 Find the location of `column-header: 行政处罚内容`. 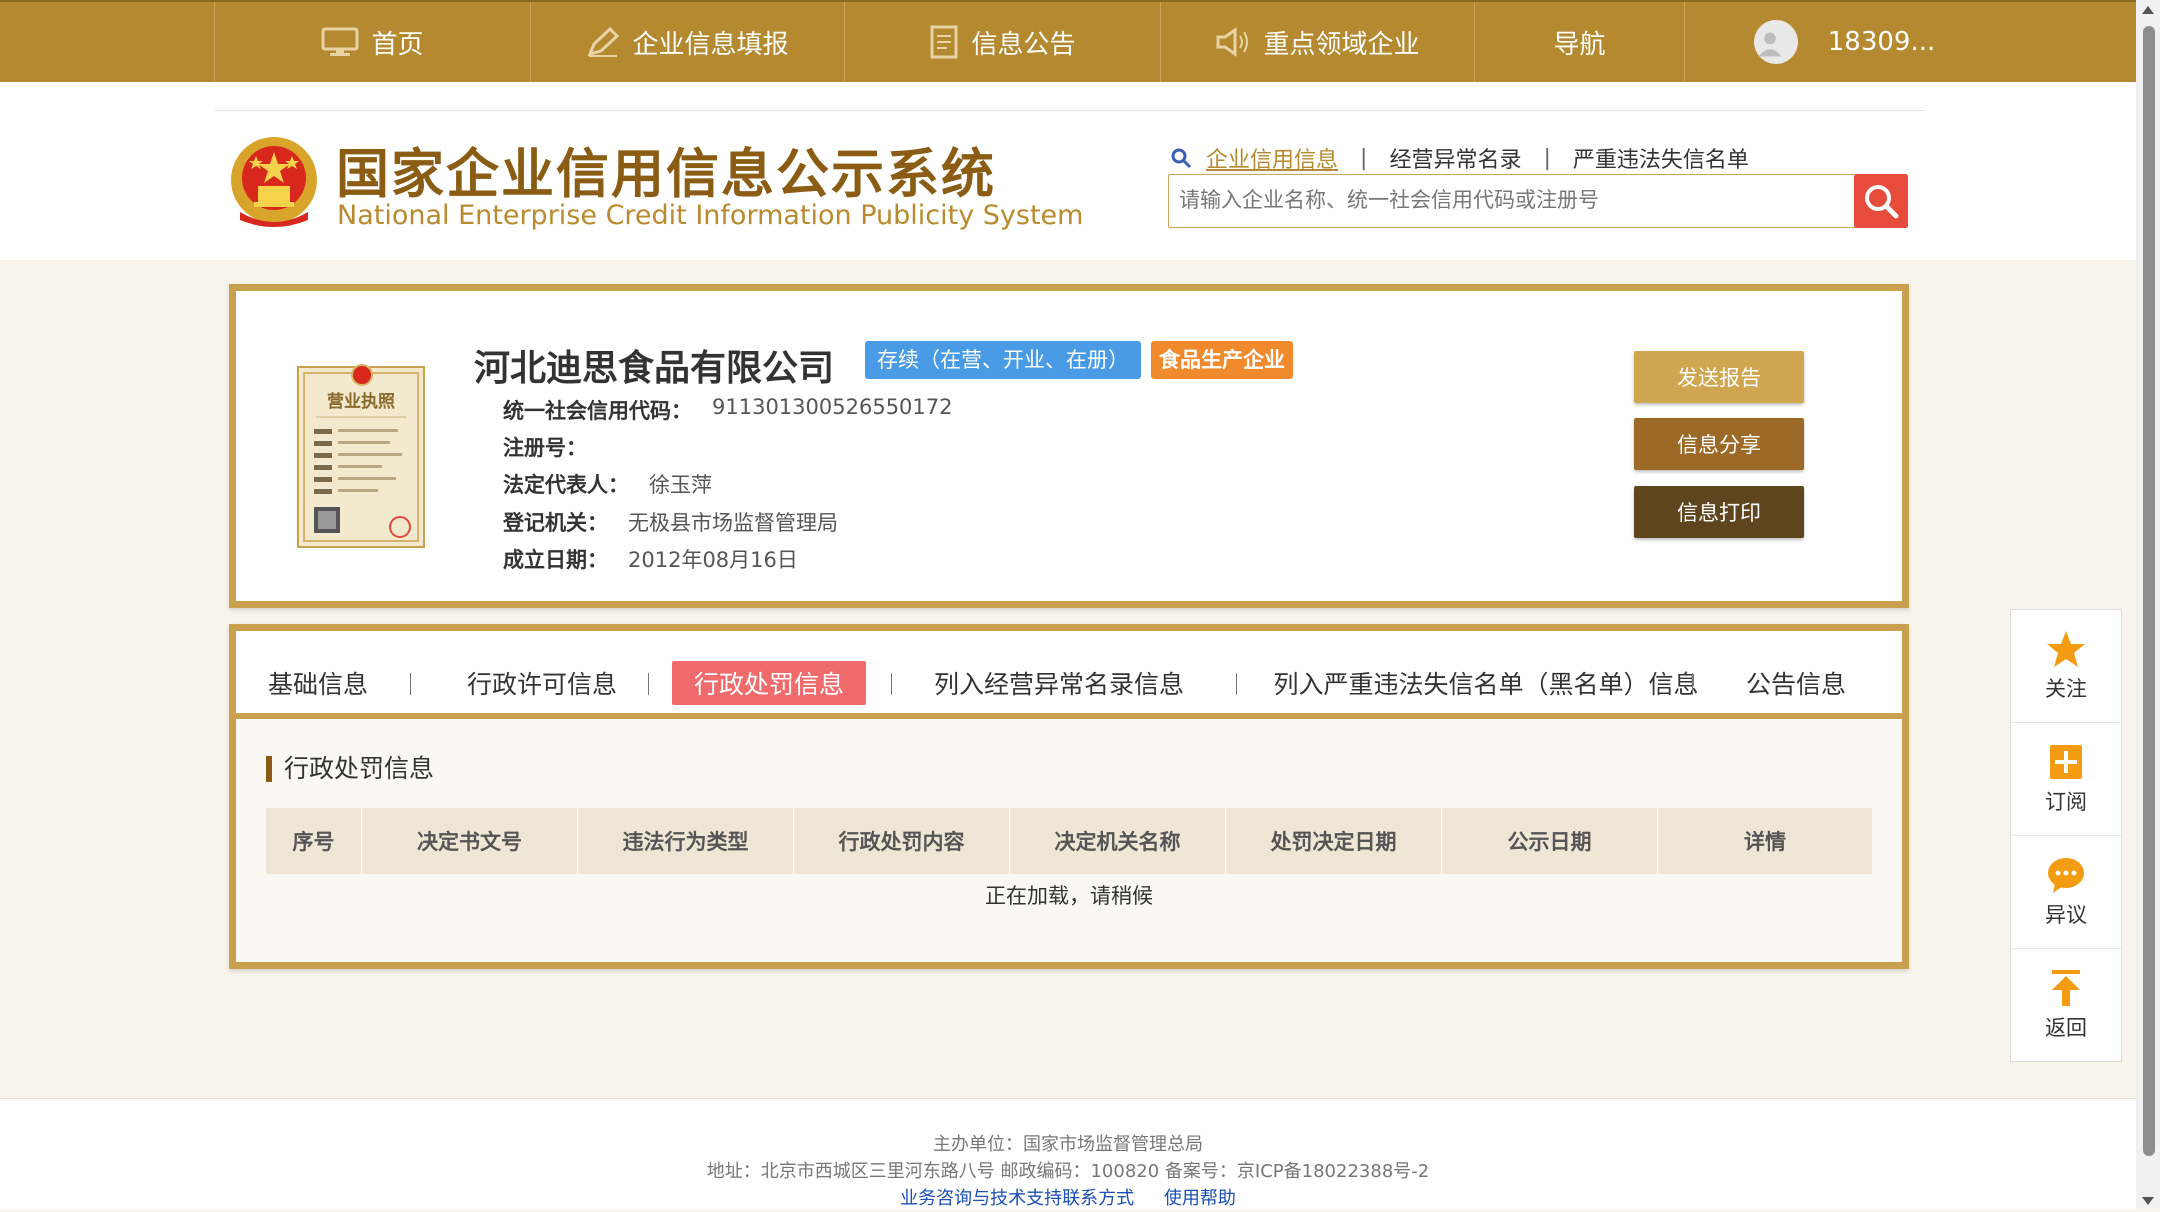

column-header: 行政处罚内容 is located at coordinates (902, 841).